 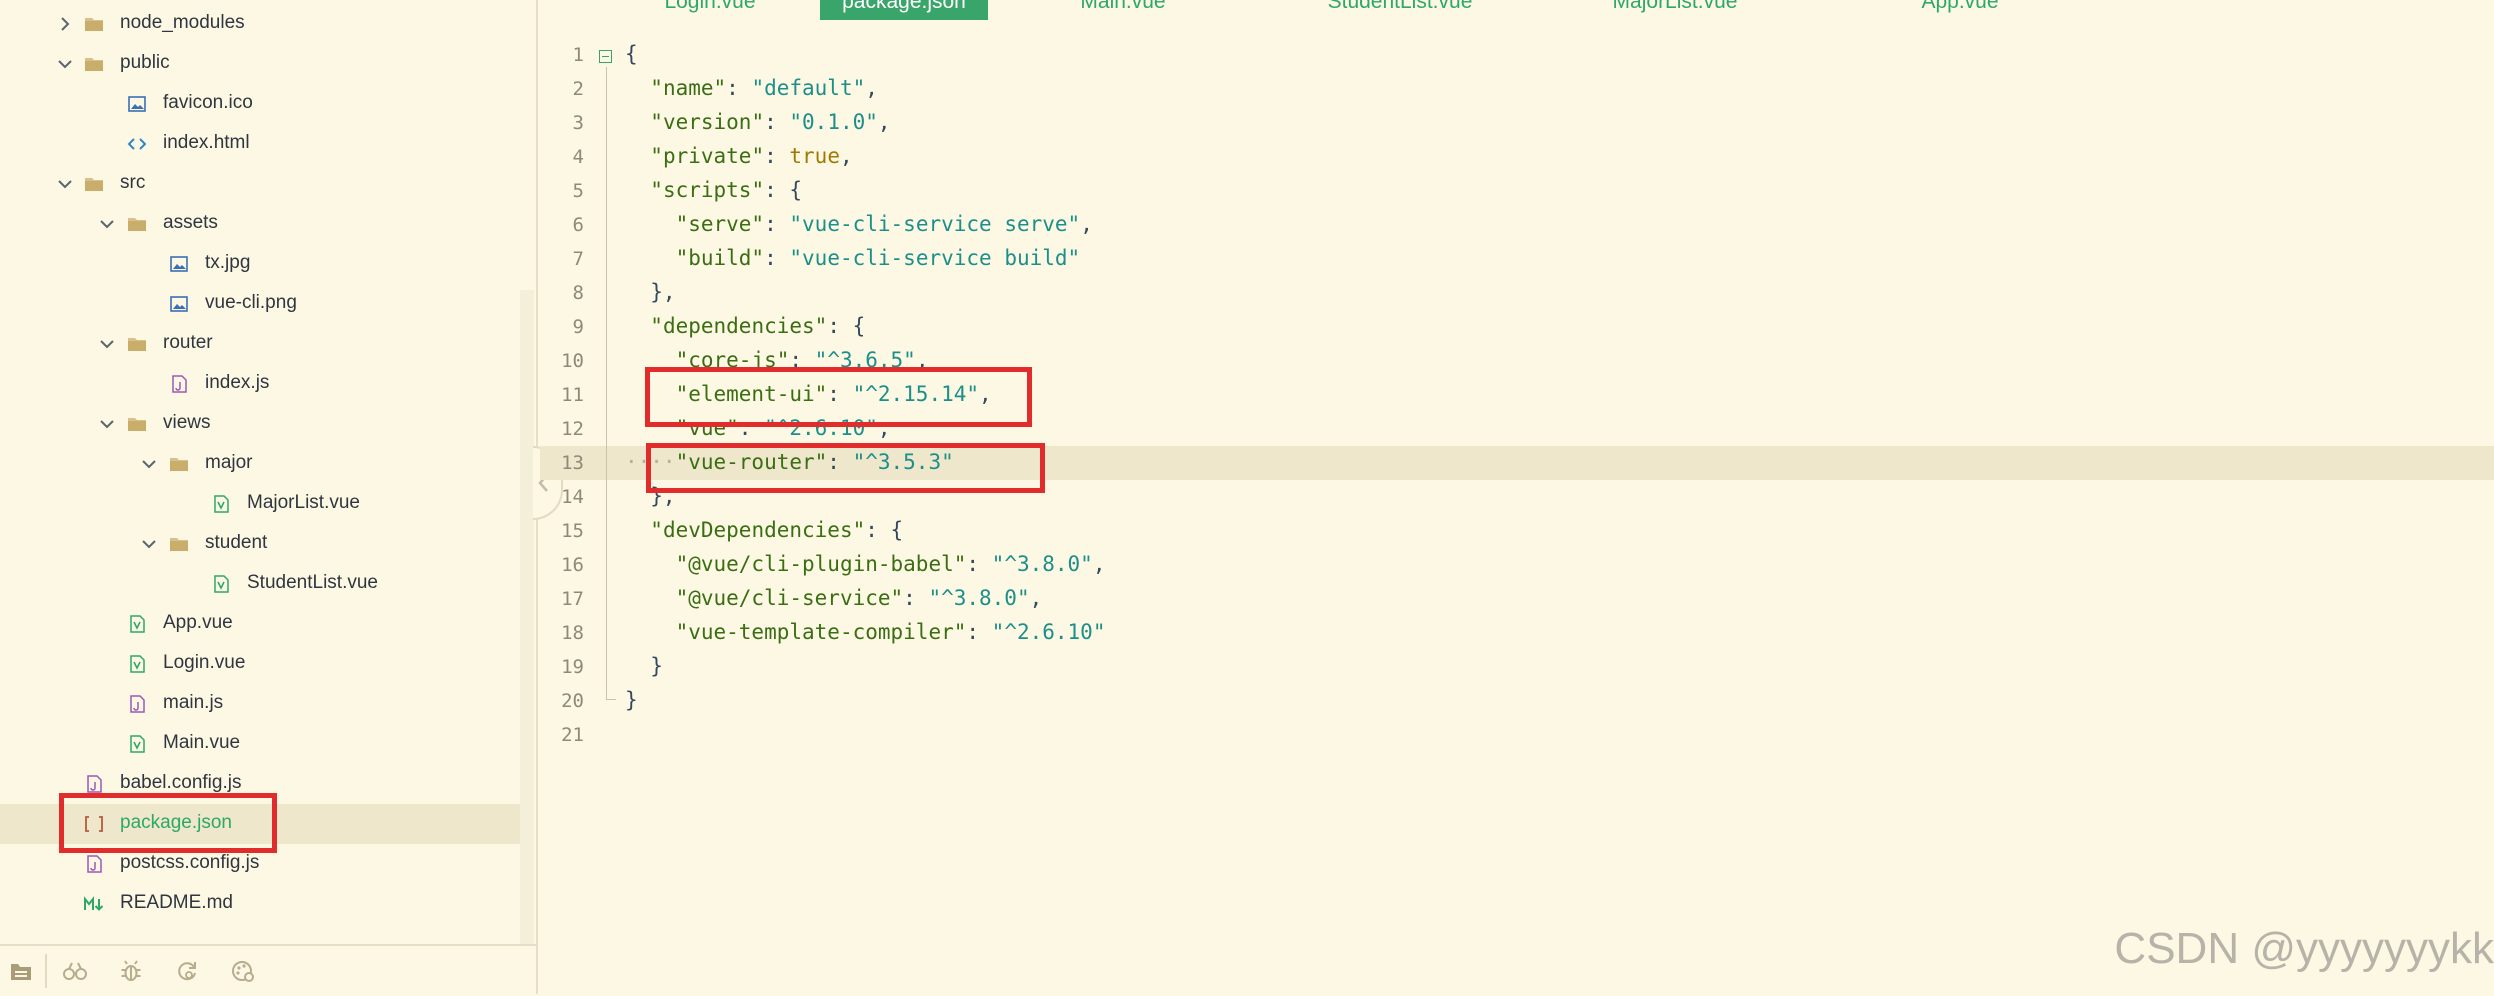 What do you see at coordinates (229, 462) in the screenshot?
I see `tree-item-label: major` at bounding box center [229, 462].